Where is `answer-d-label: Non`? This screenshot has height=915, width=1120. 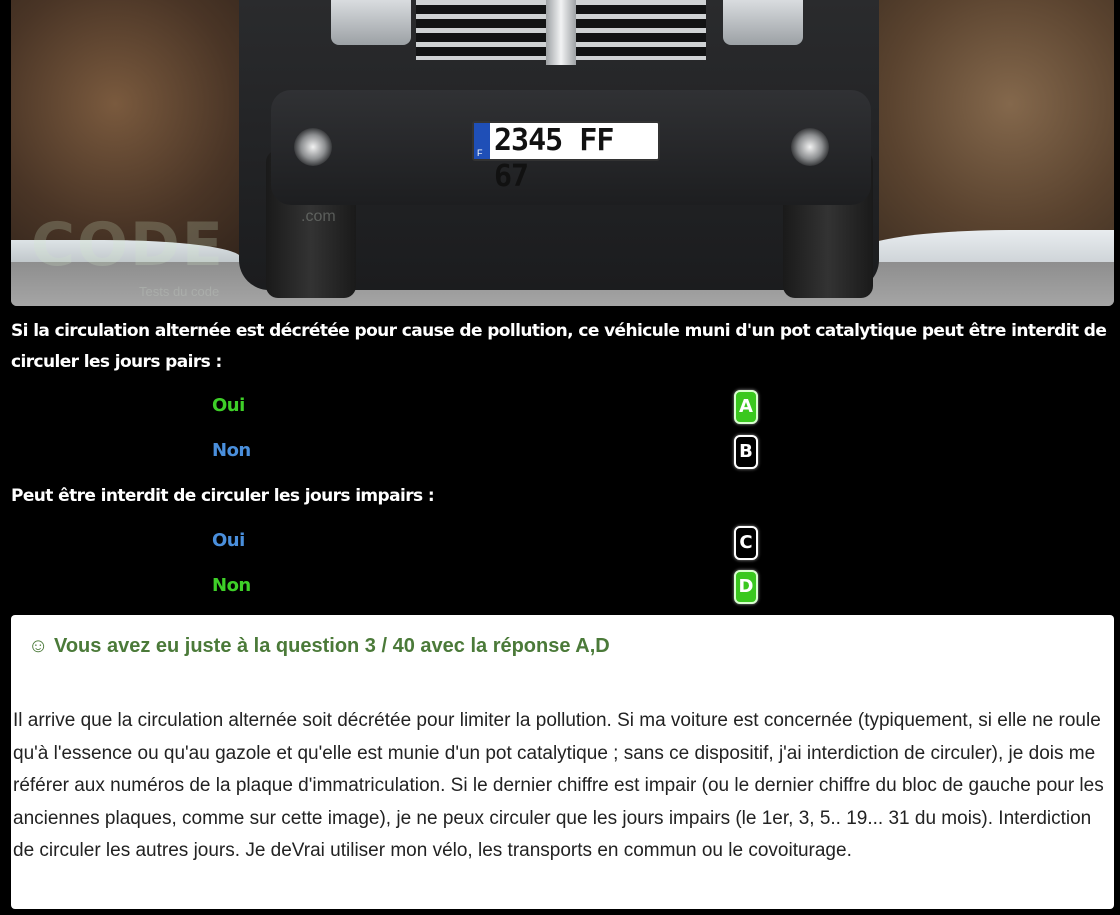 answer-d-label: Non is located at coordinates (231, 585).